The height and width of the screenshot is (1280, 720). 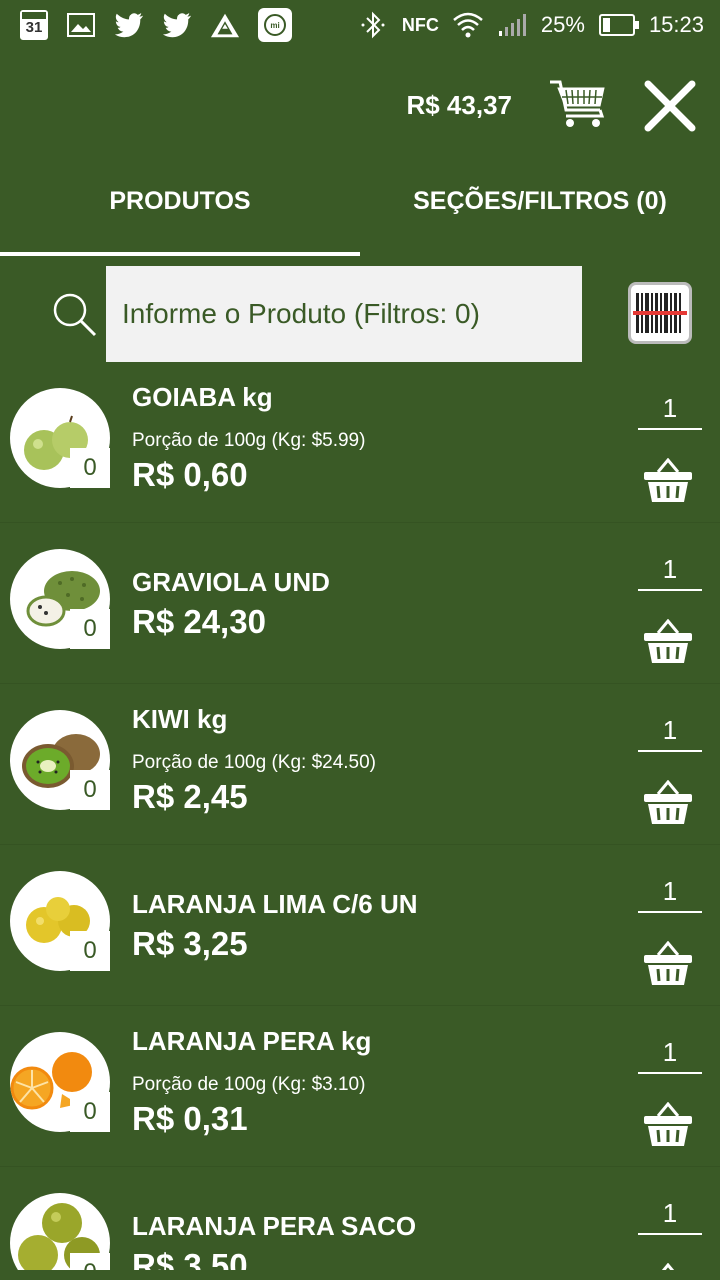 I want to click on nfc-indicator: NFC, so click(x=420, y=24).